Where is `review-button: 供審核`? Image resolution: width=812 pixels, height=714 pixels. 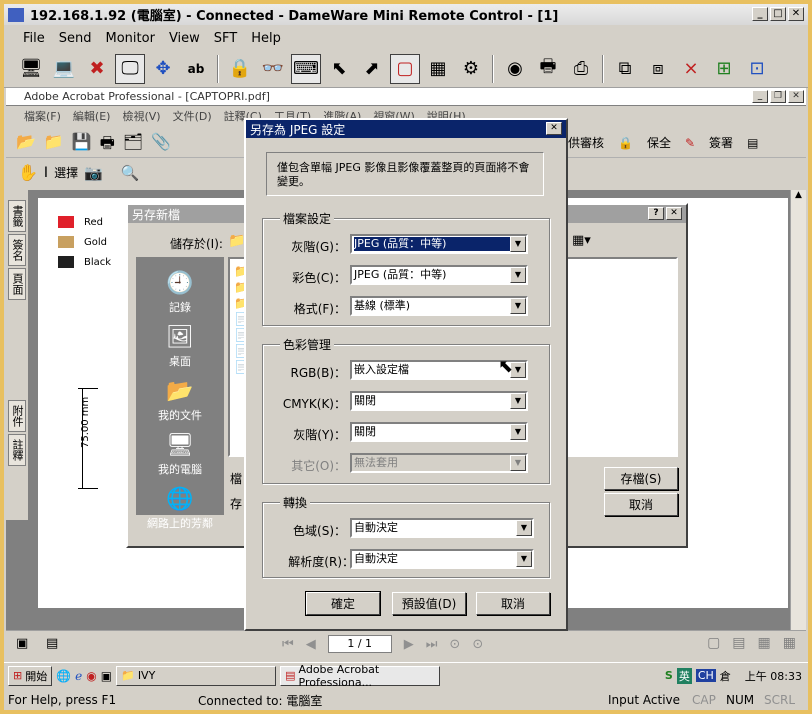 review-button: 供審核 is located at coordinates (586, 142).